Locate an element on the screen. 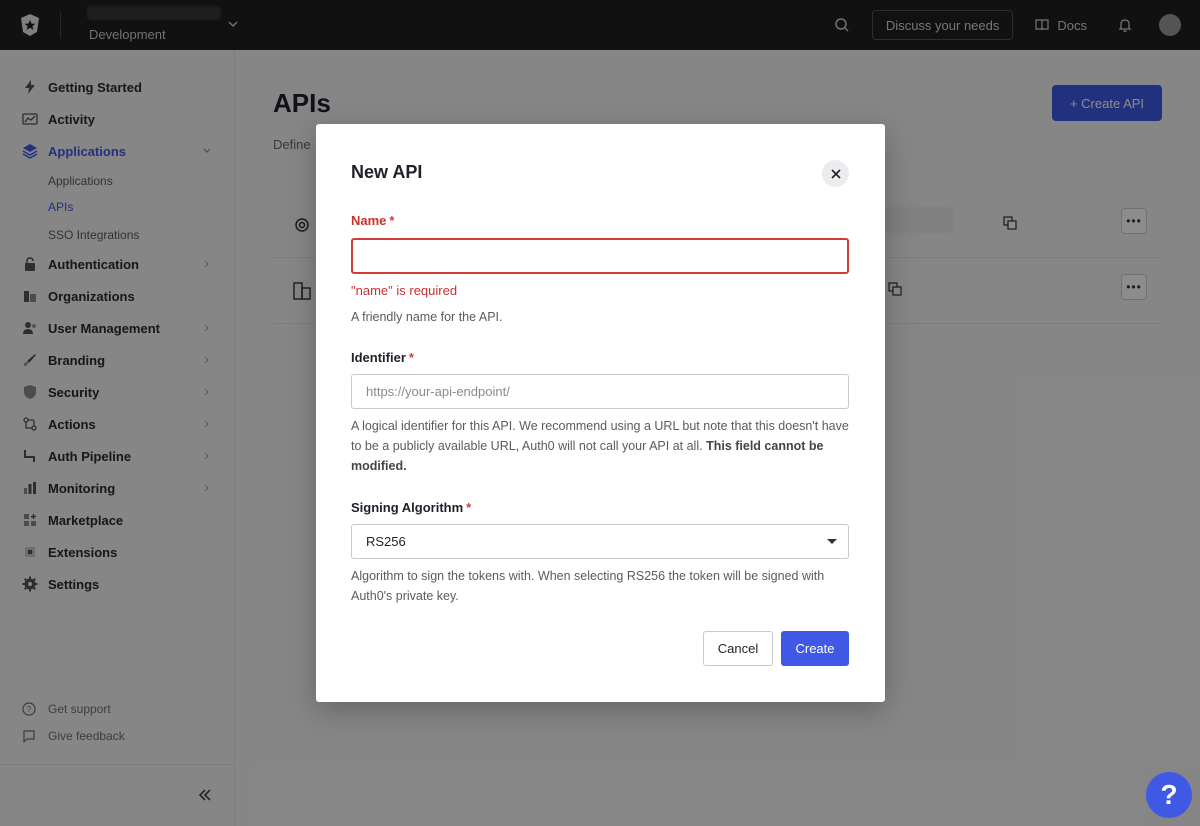 The height and width of the screenshot is (826, 1200). identifier-label-text: Identifier is located at coordinates (378, 357).